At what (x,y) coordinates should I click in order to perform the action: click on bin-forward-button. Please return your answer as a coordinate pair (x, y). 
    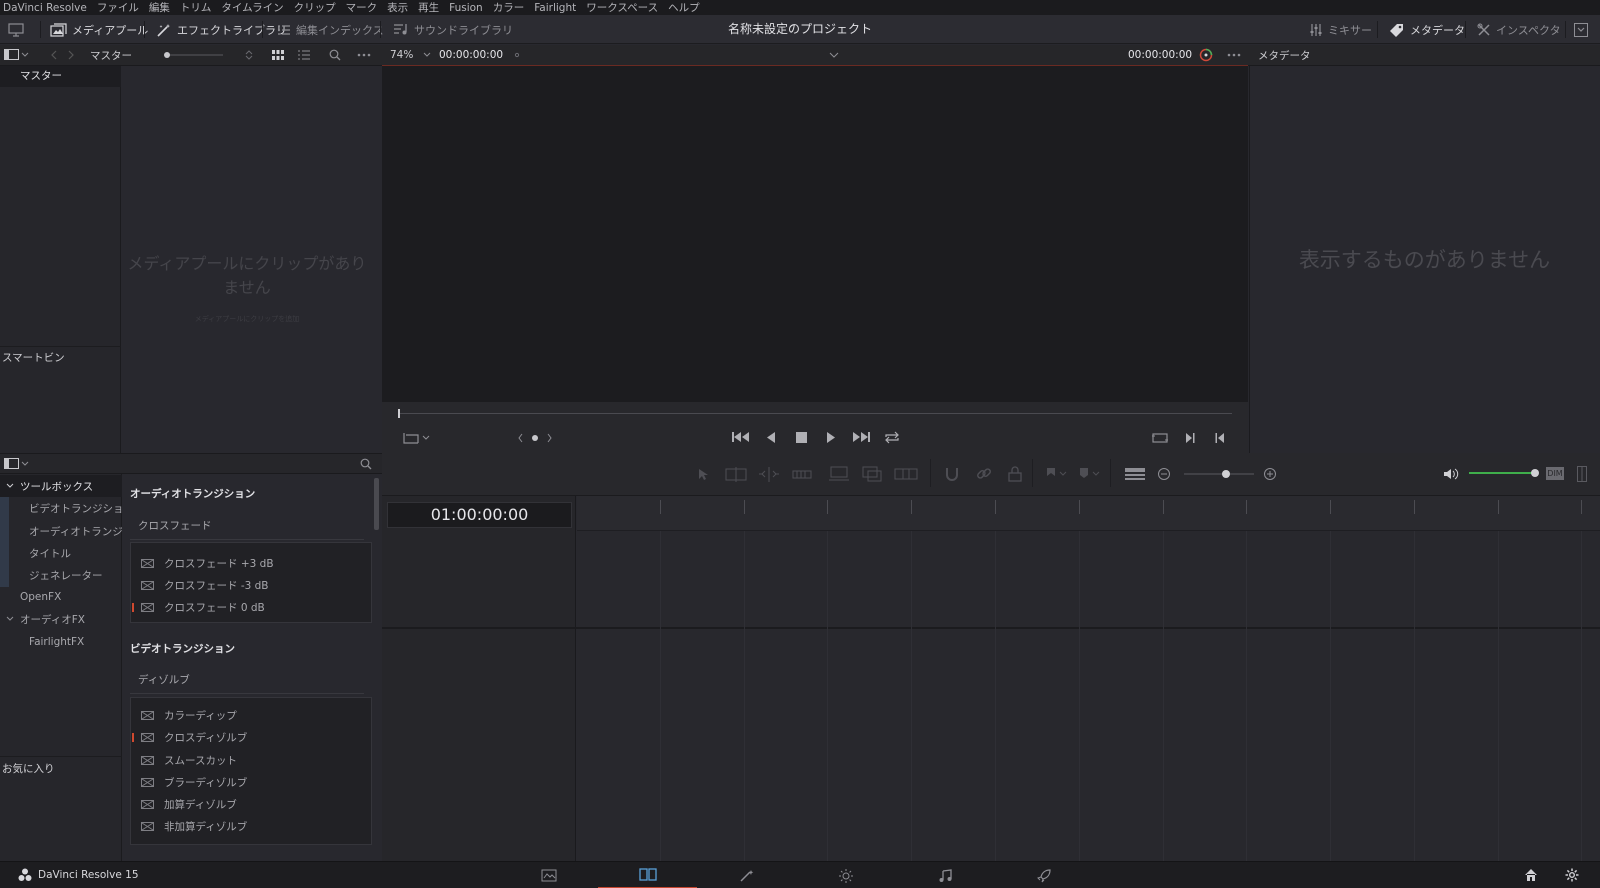
    Looking at the image, I should click on (71, 55).